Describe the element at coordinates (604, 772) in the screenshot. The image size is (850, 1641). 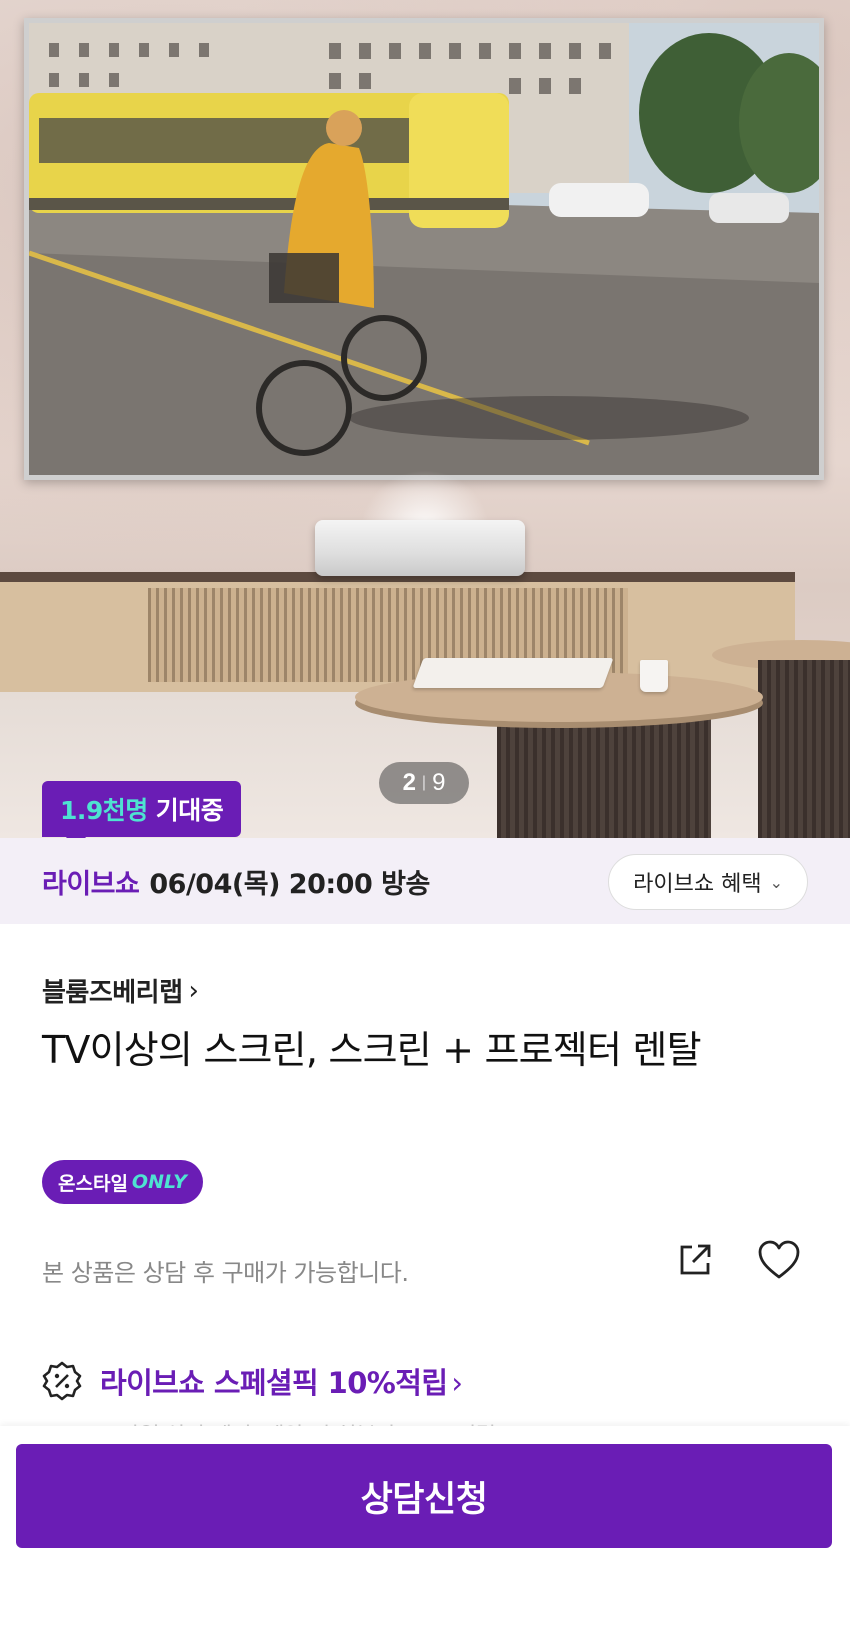
I see `coffee-table-base` at that location.